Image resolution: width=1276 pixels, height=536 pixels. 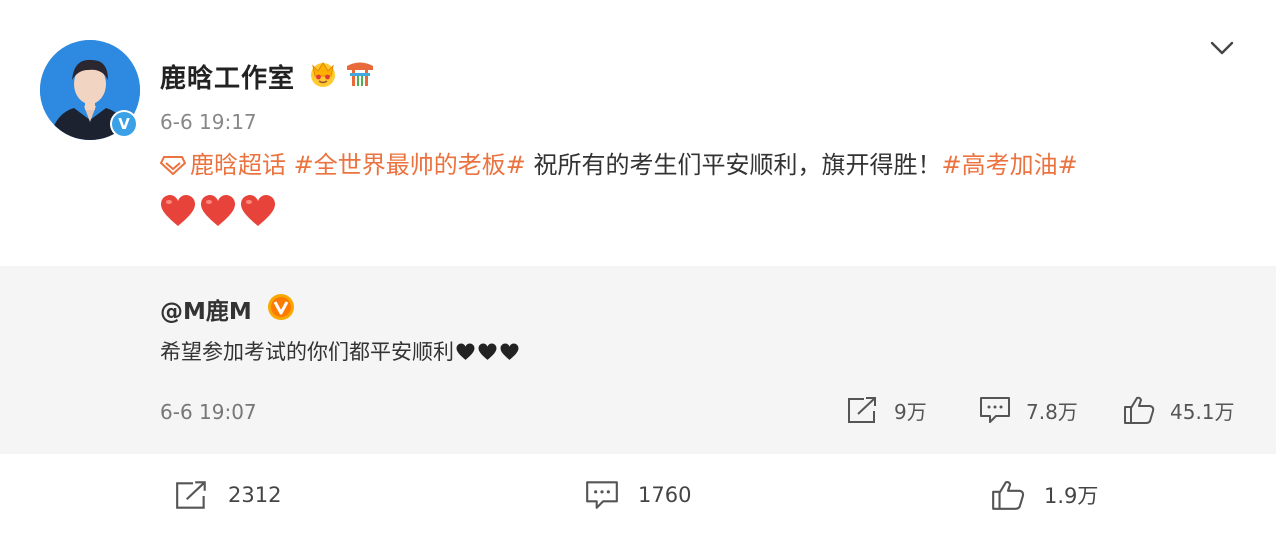 I want to click on repost-like-count: 45.1万, so click(x=1202, y=411).